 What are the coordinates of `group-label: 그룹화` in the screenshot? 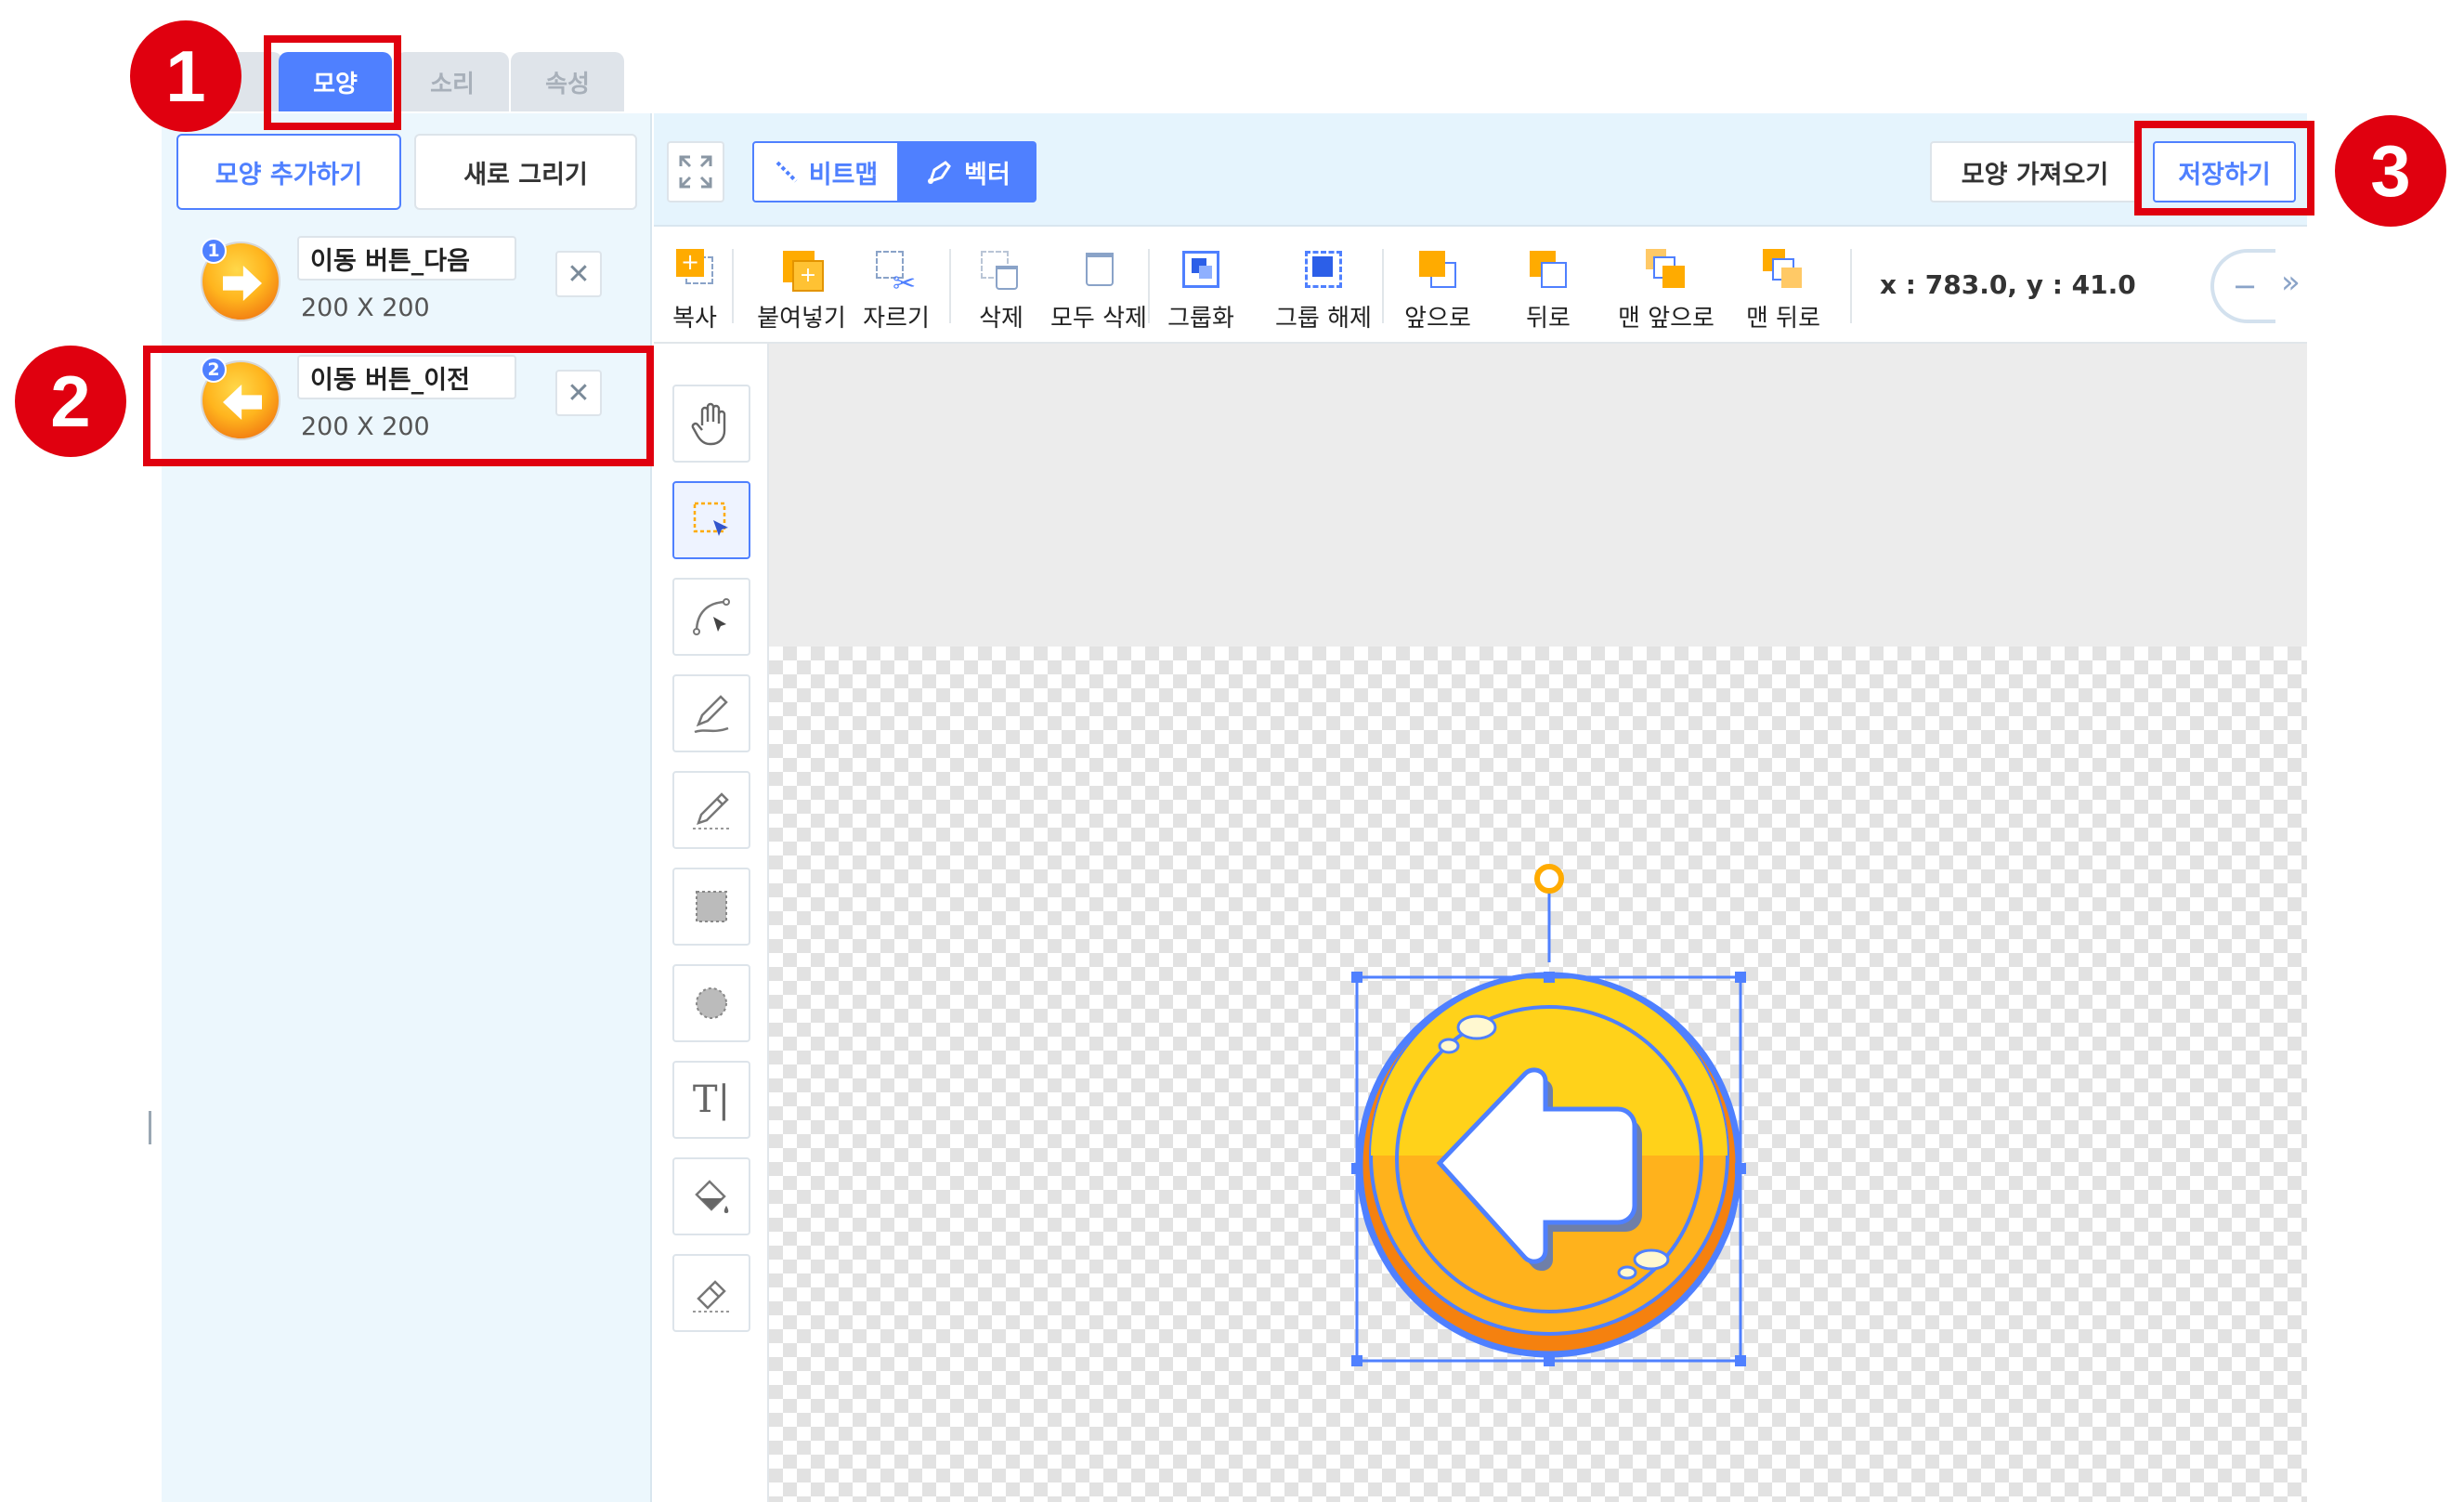 It's located at (1200, 319).